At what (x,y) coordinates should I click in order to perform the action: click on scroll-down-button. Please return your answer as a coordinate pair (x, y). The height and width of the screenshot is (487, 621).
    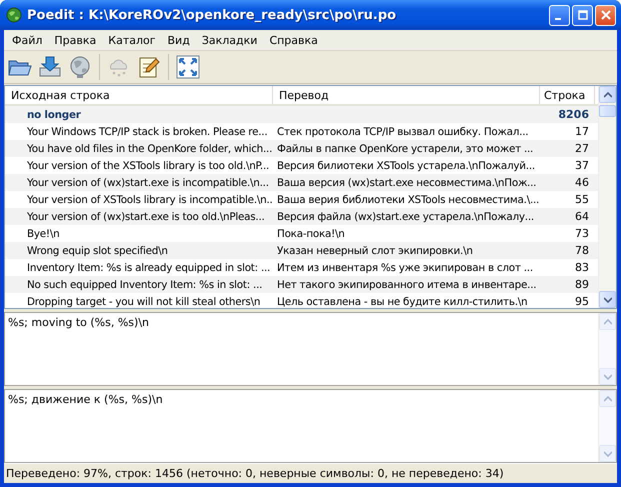
    Looking at the image, I should click on (607, 299).